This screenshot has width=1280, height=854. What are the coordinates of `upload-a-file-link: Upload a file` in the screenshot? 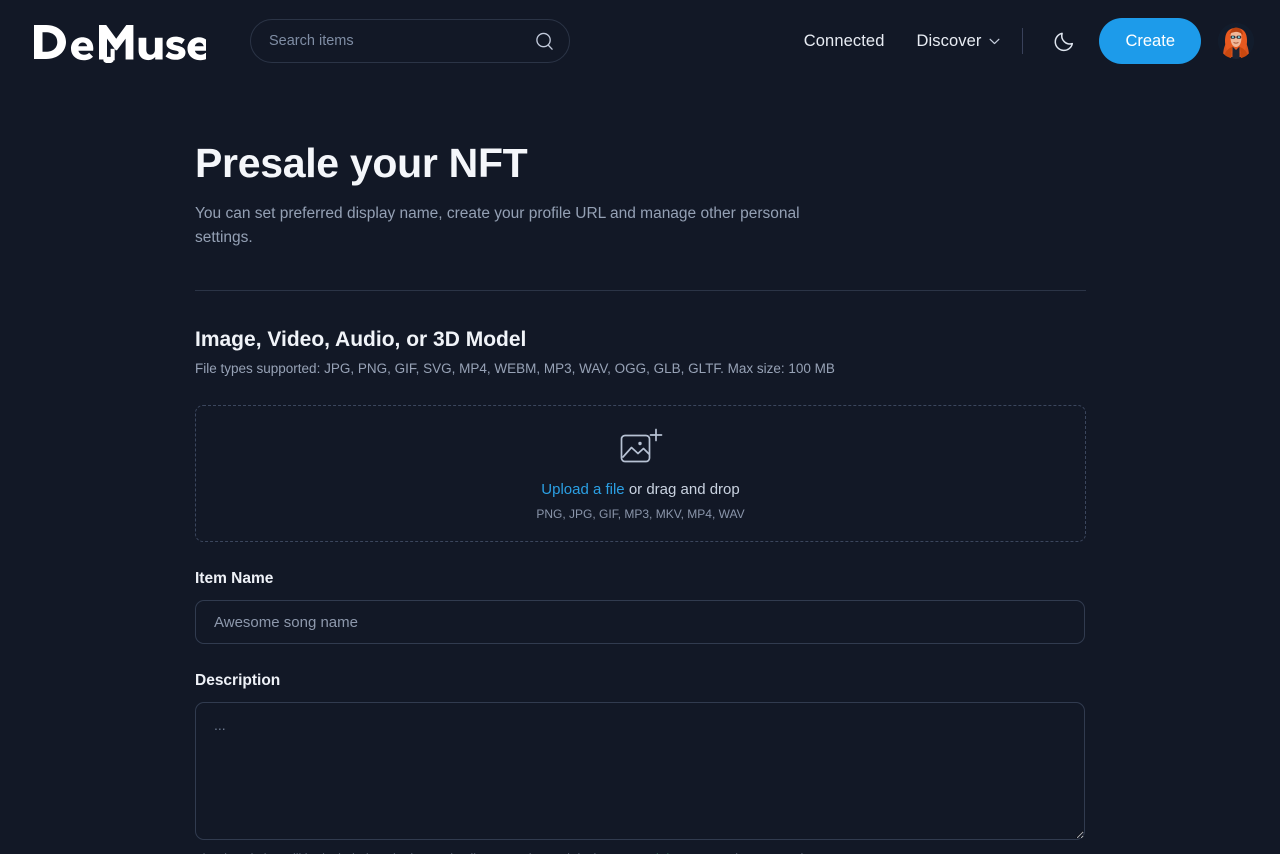 It's located at (582, 489).